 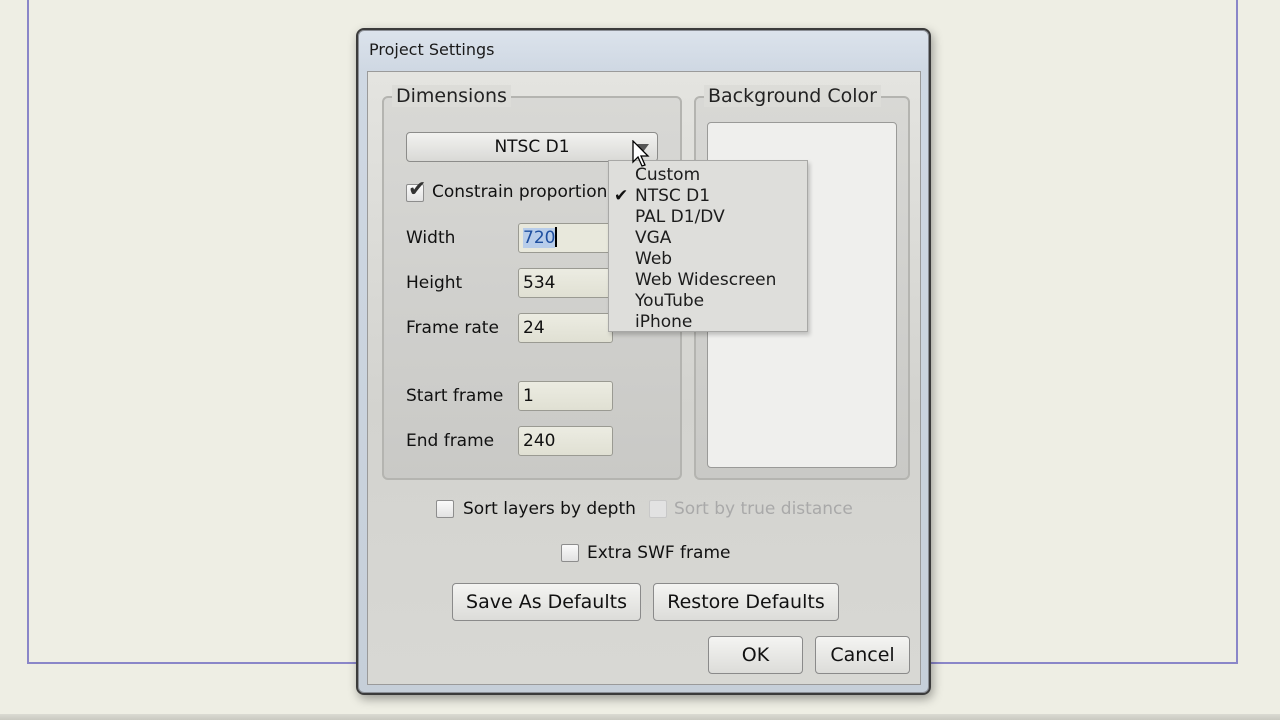 I want to click on menu-item-custom: Custom, so click(x=667, y=175).